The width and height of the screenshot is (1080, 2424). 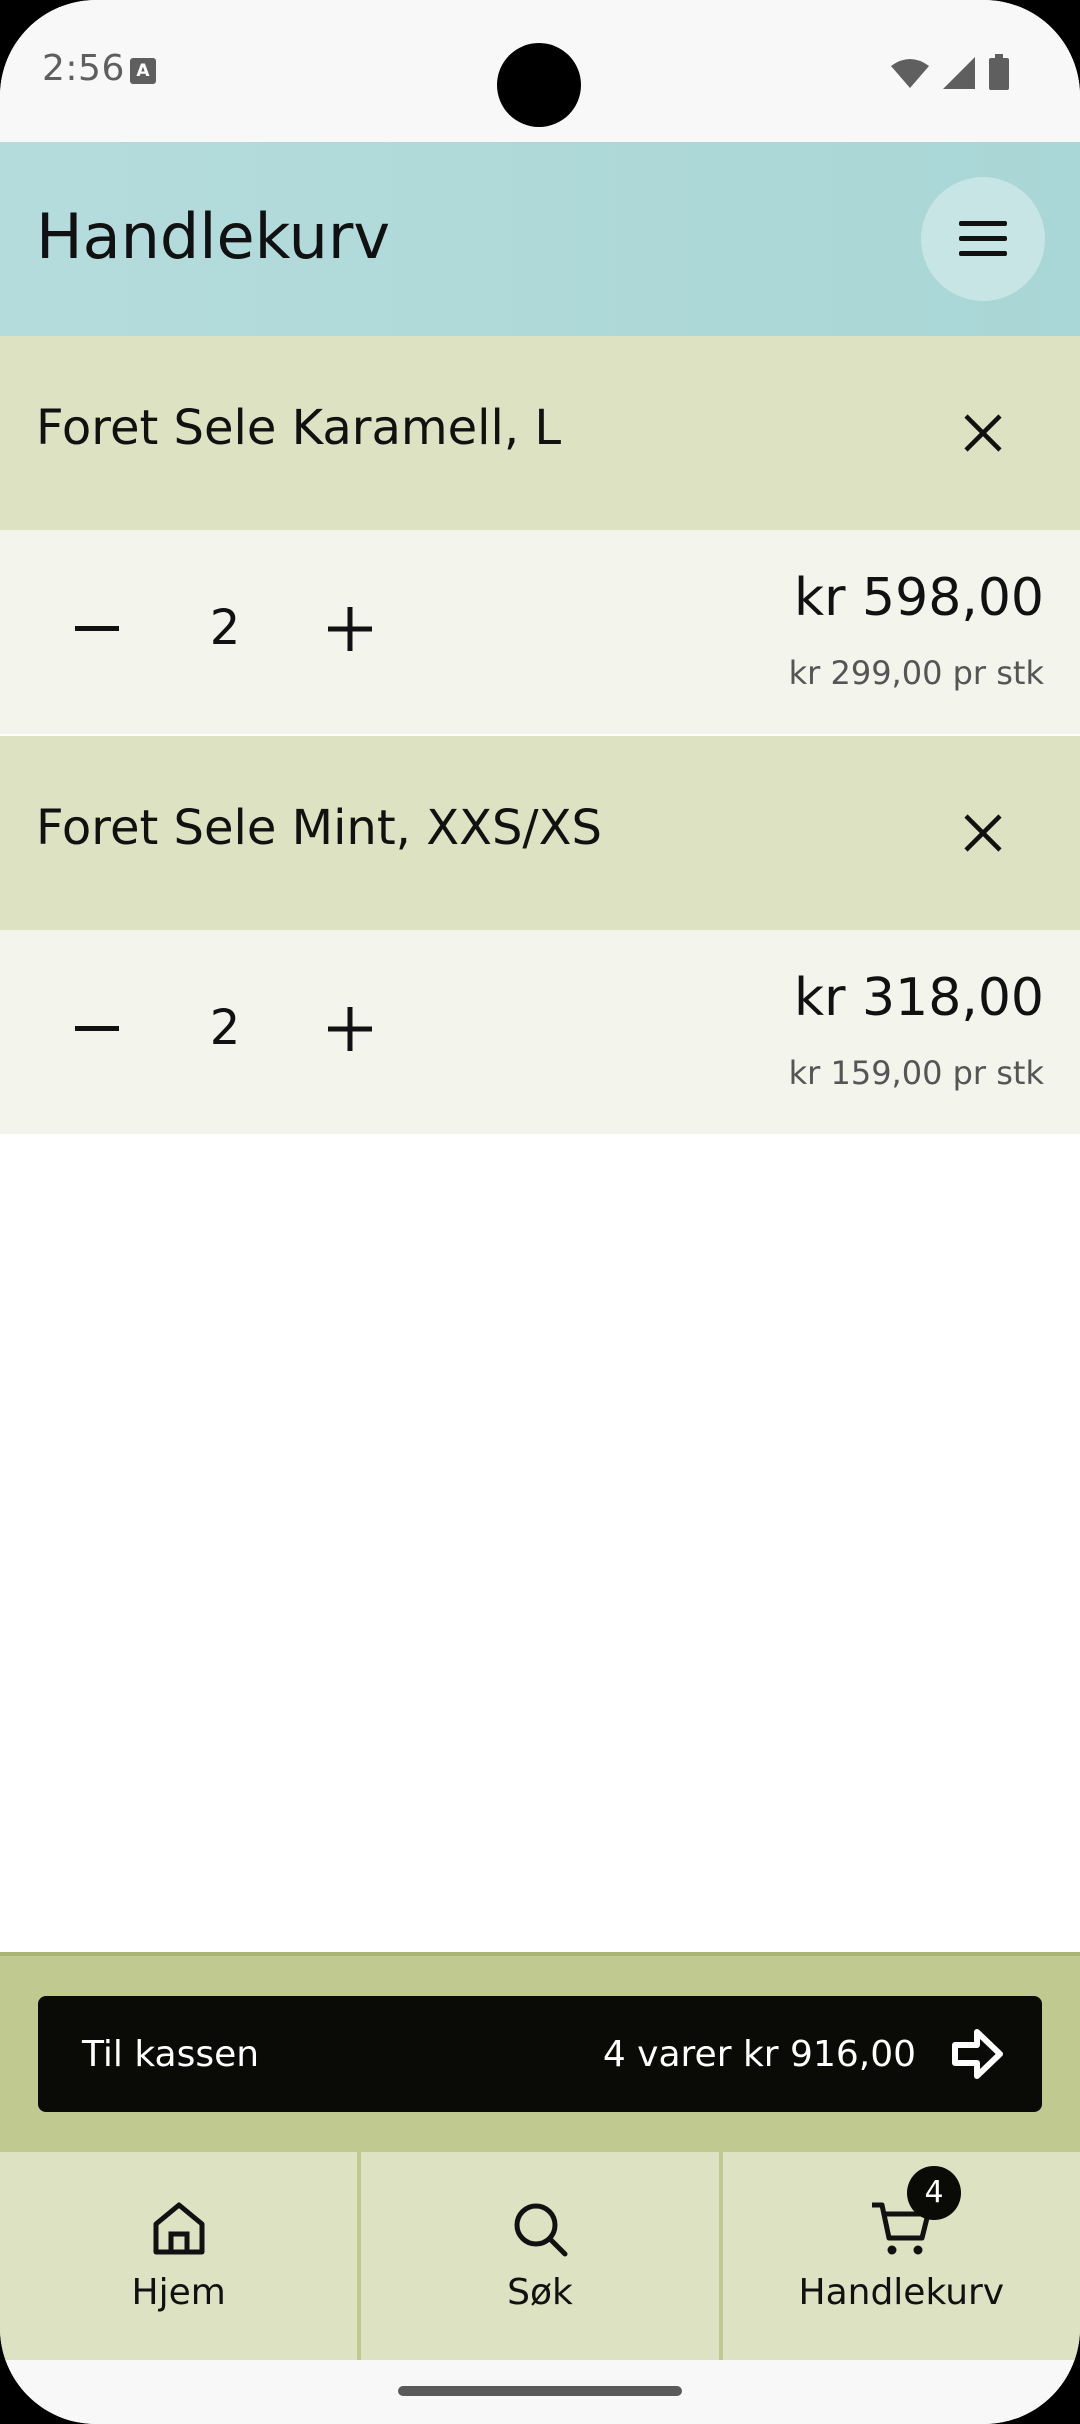 I want to click on cart-item-row: 2 kr 598,00 kr 299,00 pr stk, so click(x=540, y=632).